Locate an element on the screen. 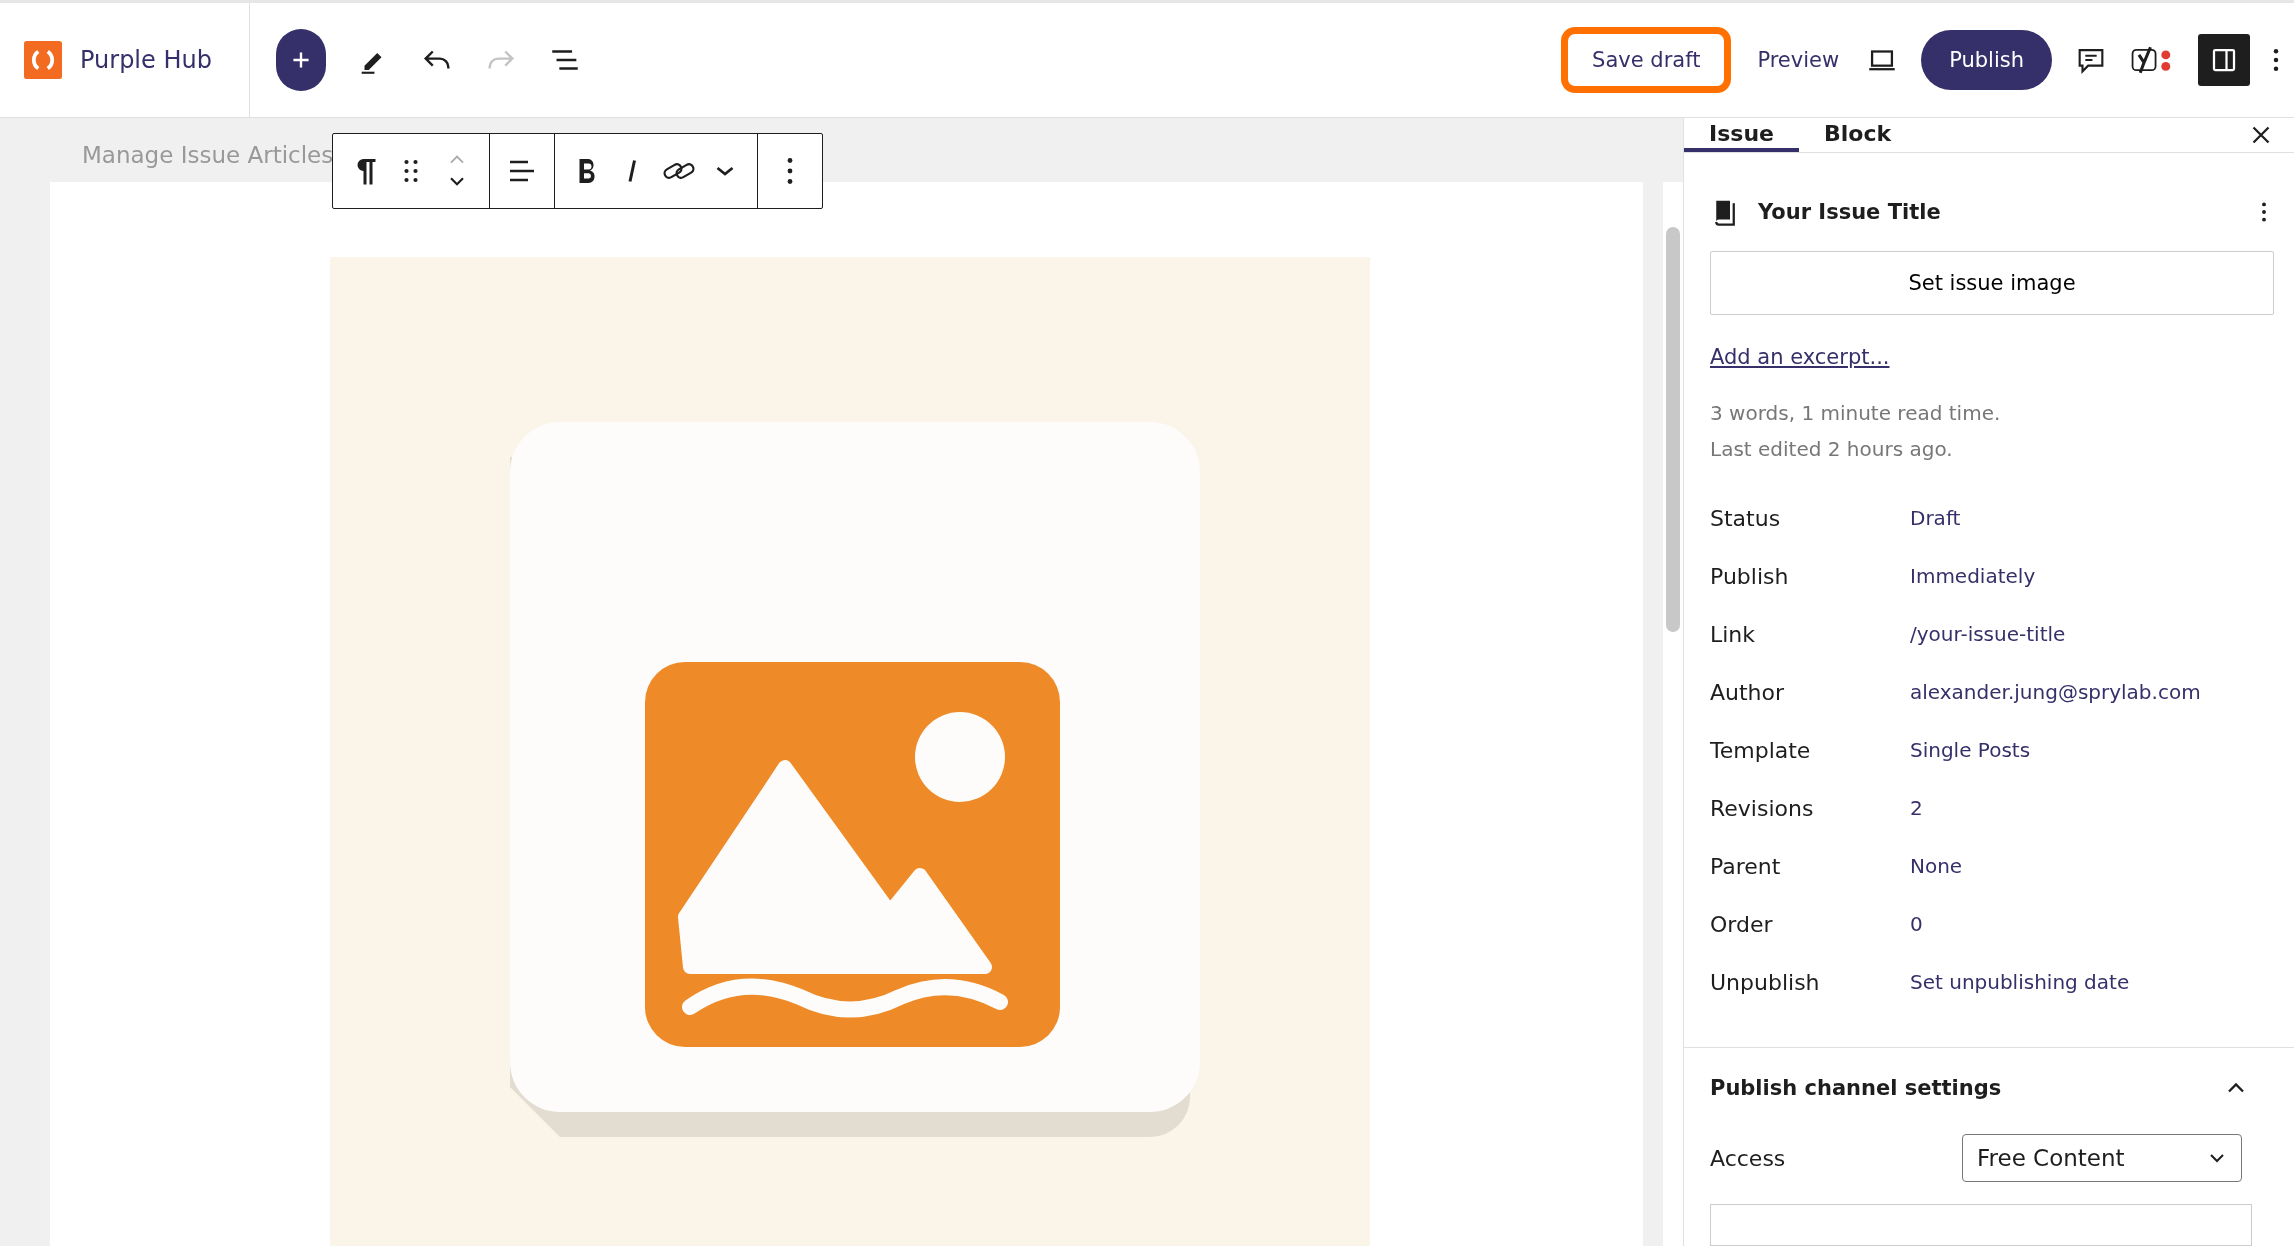 Image resolution: width=2294 pixels, height=1246 pixels. field-label: Publish is located at coordinates (1750, 576).